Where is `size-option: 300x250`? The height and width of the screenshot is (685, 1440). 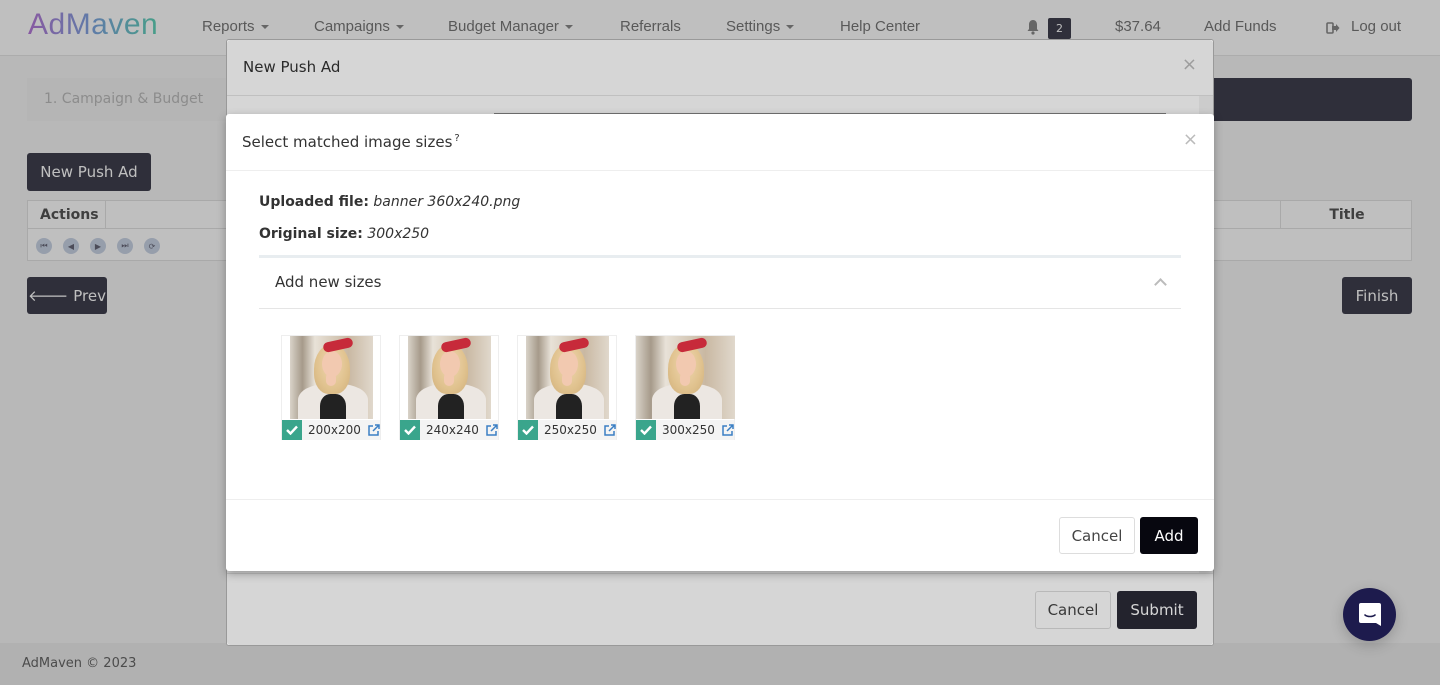 size-option: 300x250 is located at coordinates (685, 387).